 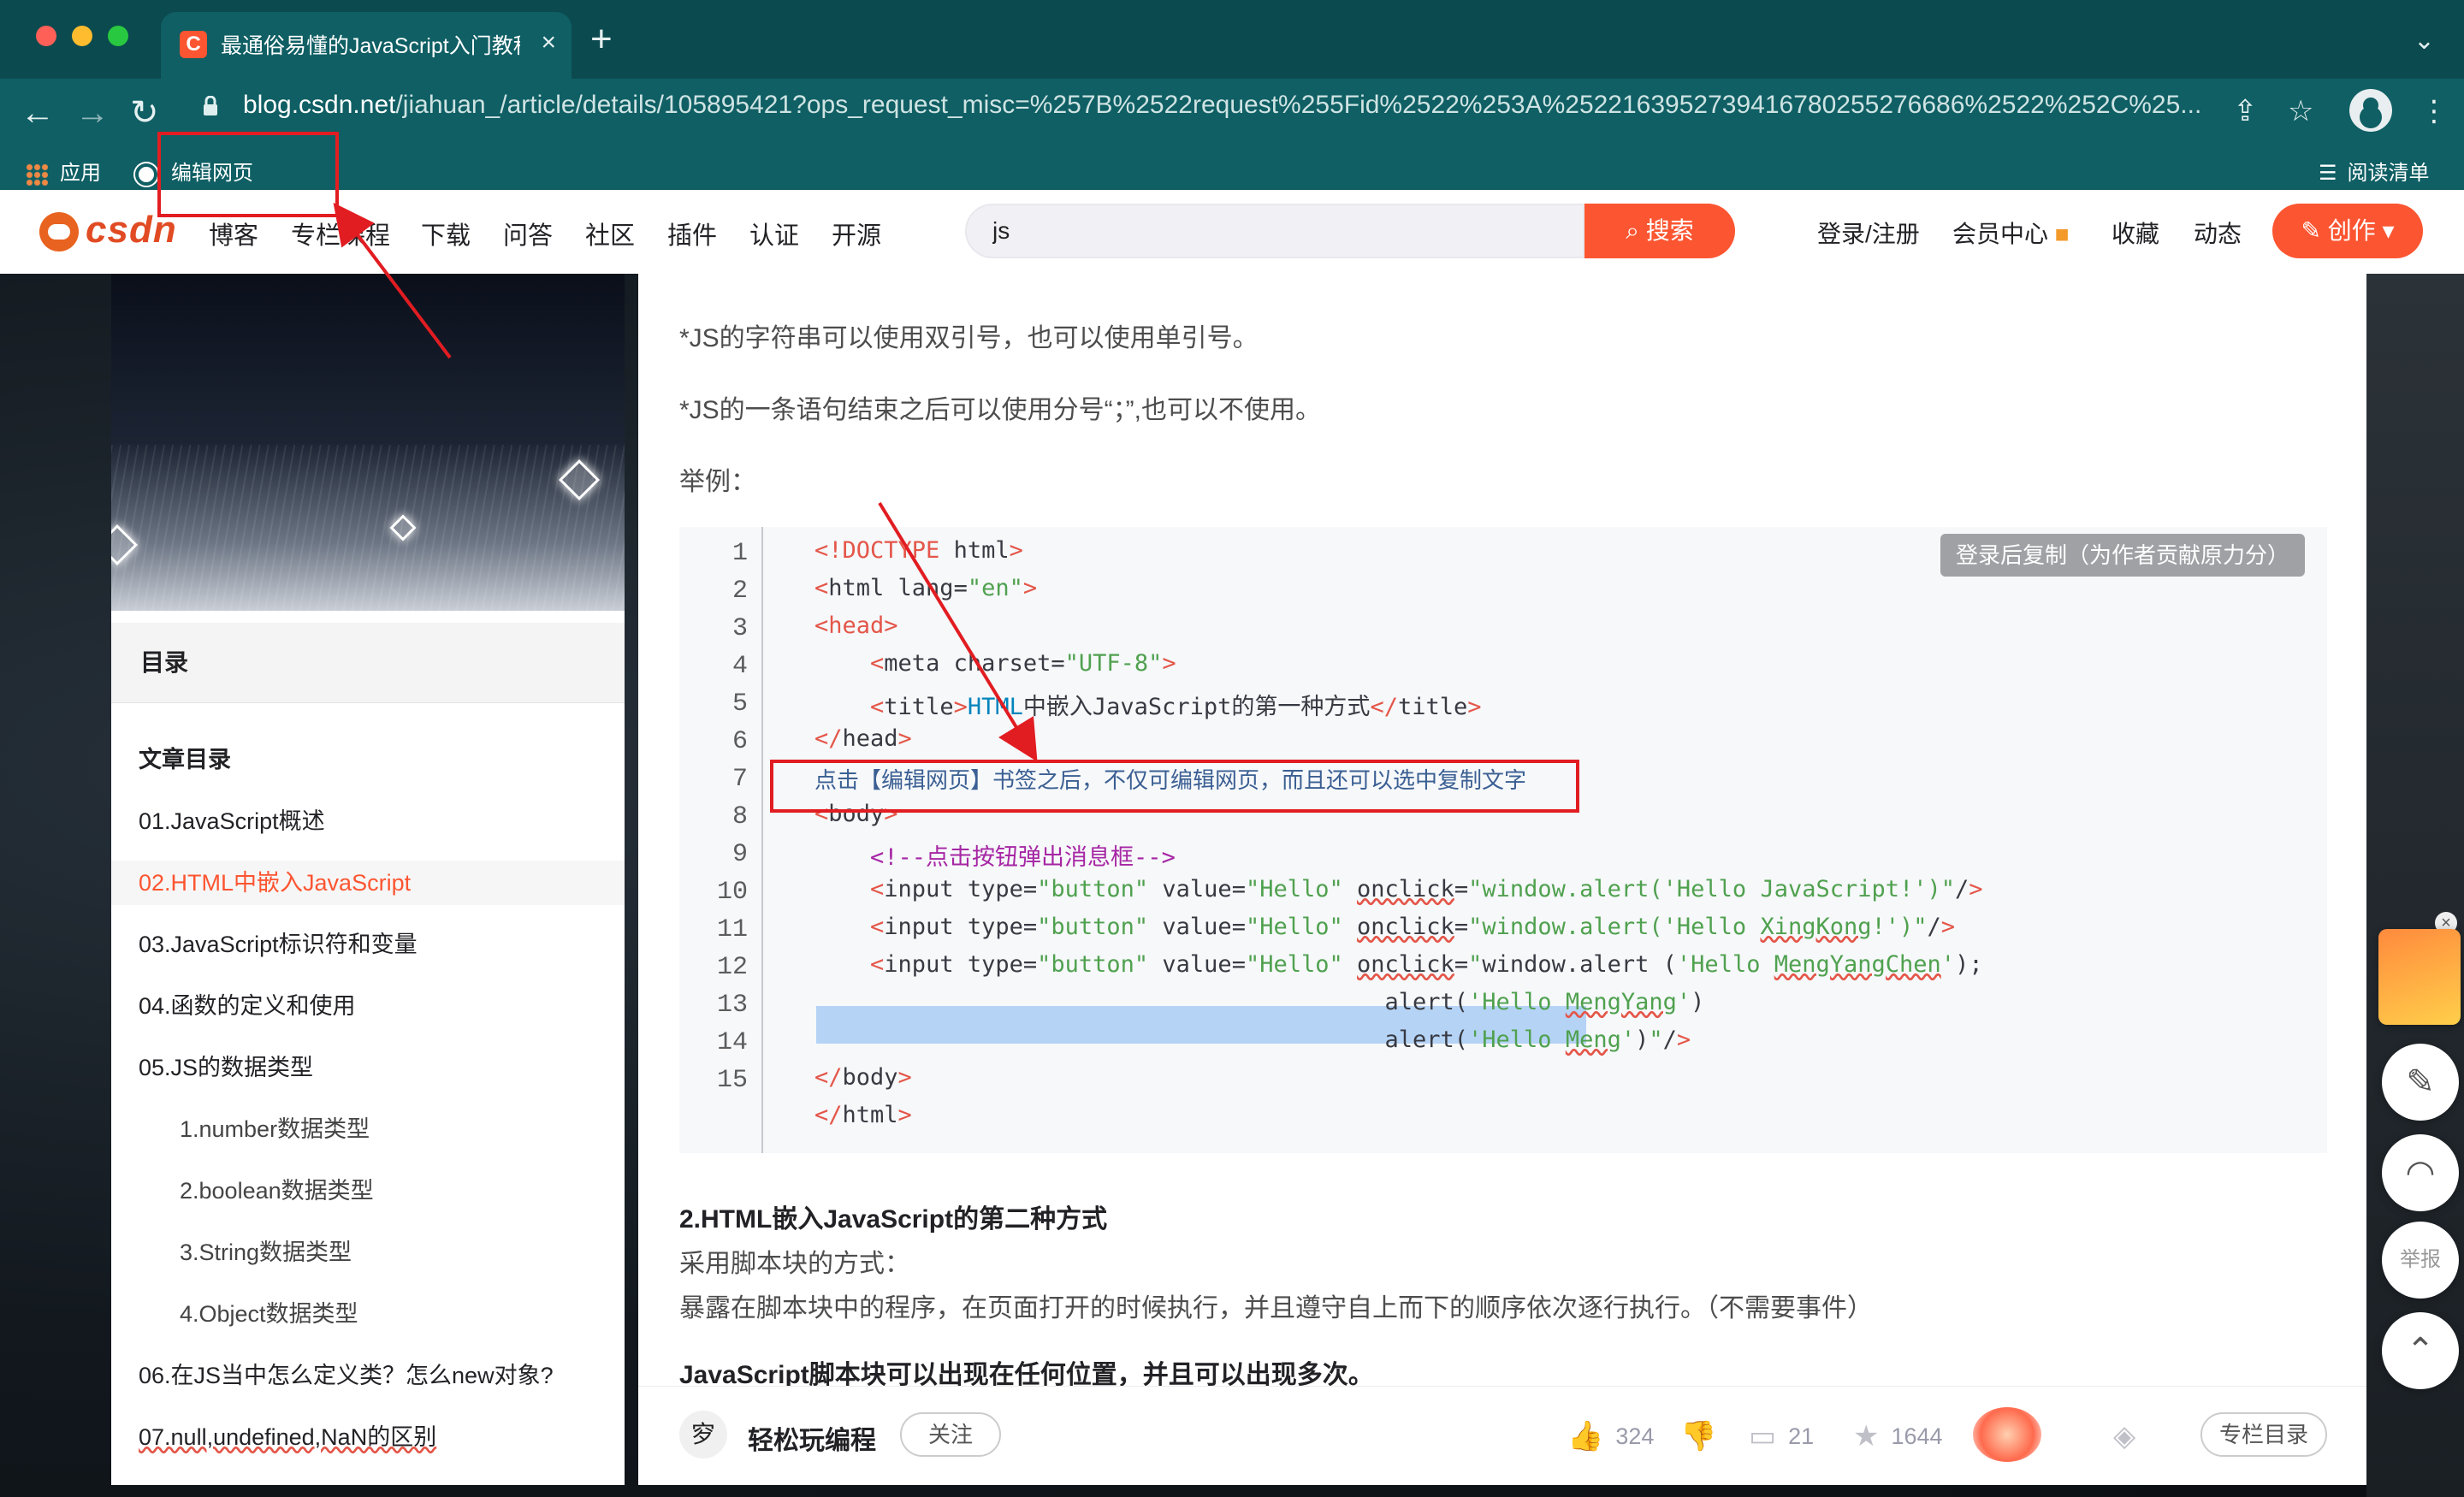 I want to click on create-button-label: 创作, so click(x=2351, y=230).